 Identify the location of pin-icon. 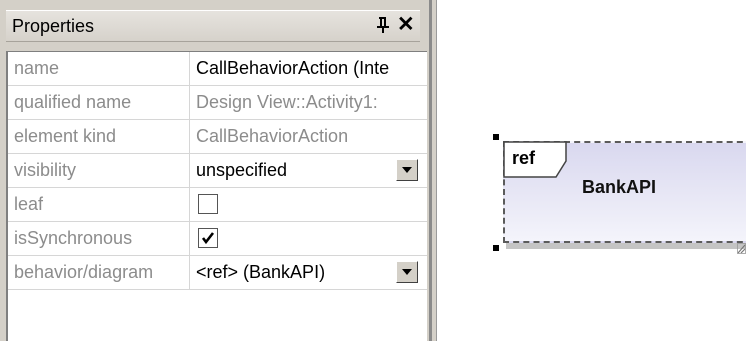
(383, 25).